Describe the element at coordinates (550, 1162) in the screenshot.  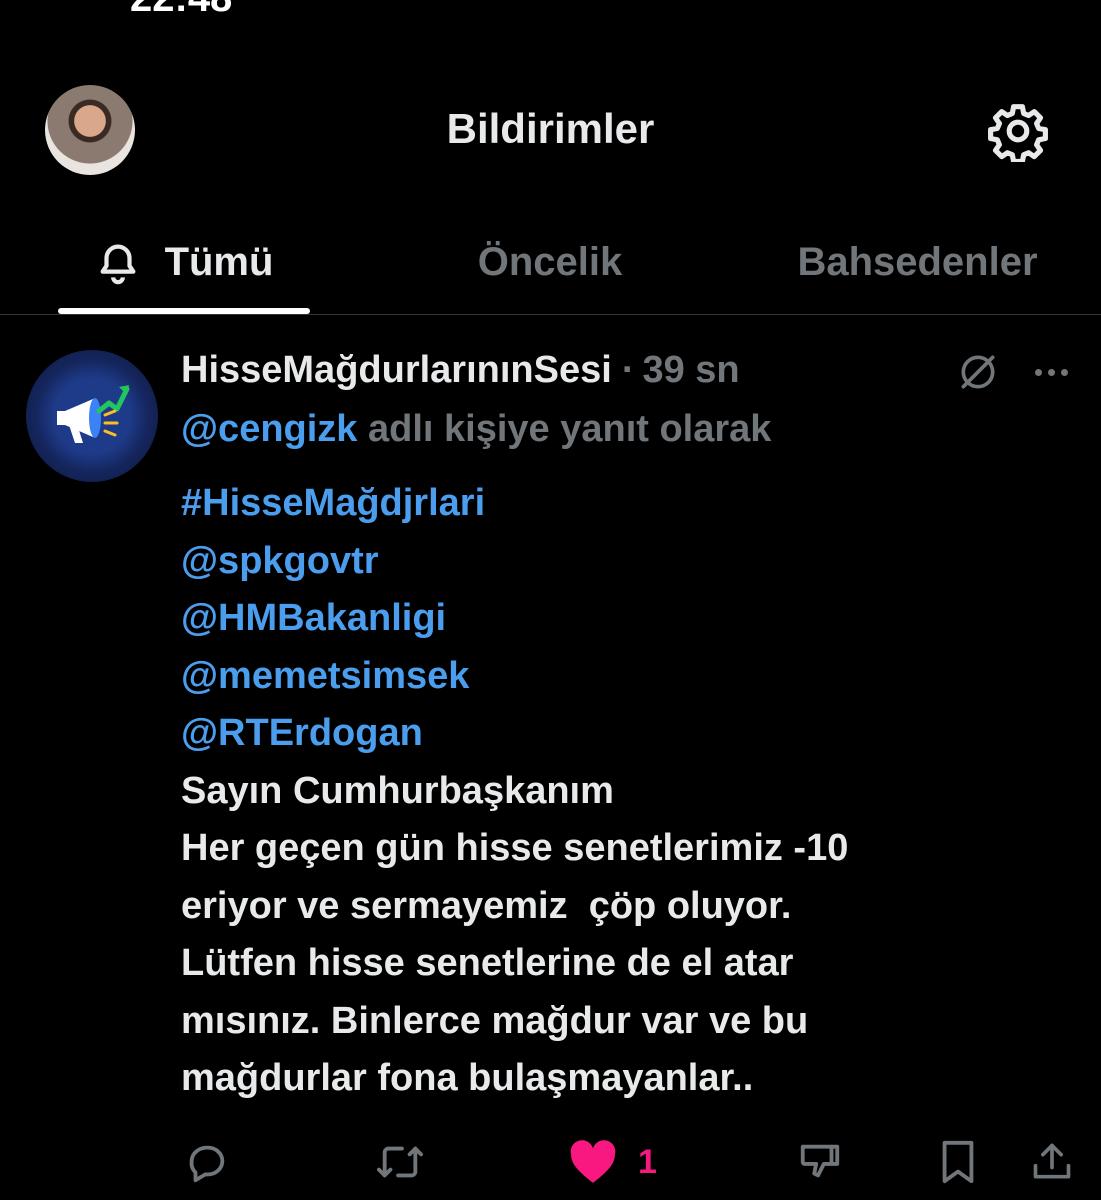
I see `tweet-actions: 1` at that location.